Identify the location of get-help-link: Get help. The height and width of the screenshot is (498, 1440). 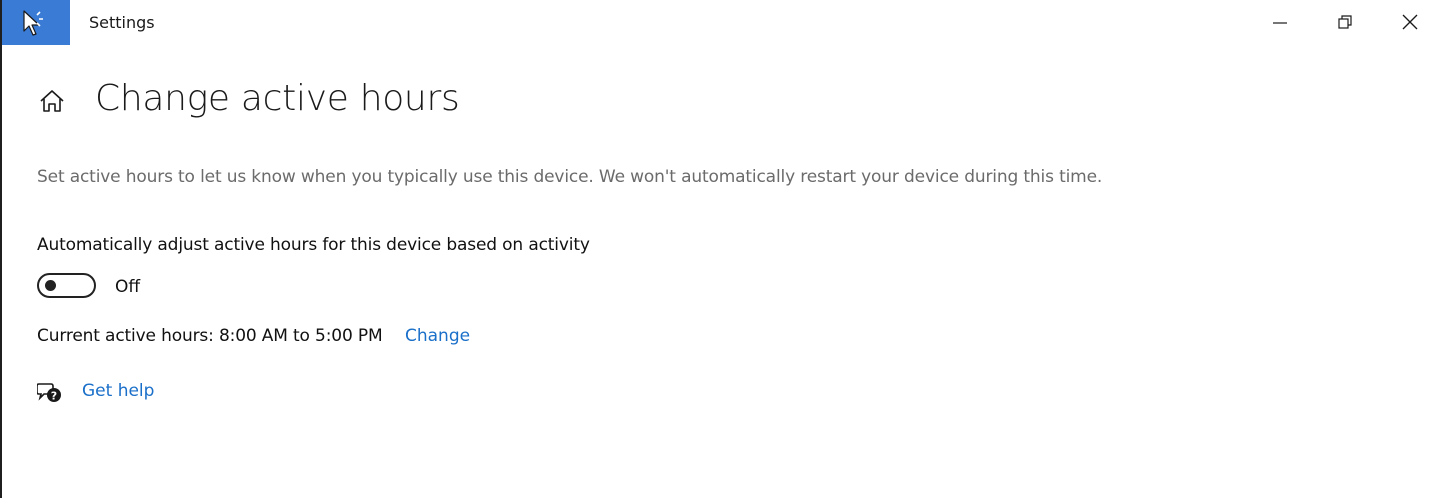
(118, 391).